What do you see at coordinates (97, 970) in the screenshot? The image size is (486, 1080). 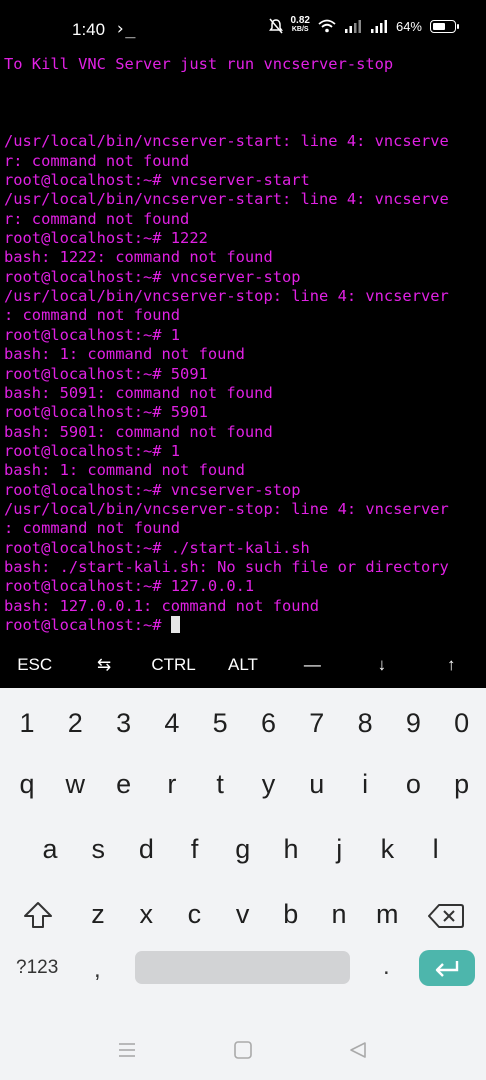 I see `comma-key: ,` at bounding box center [97, 970].